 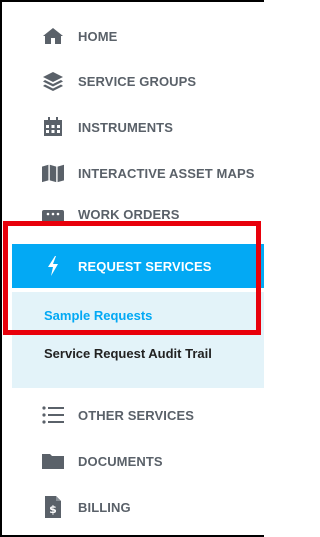 I want to click on calendar-icon, so click(x=53, y=127).